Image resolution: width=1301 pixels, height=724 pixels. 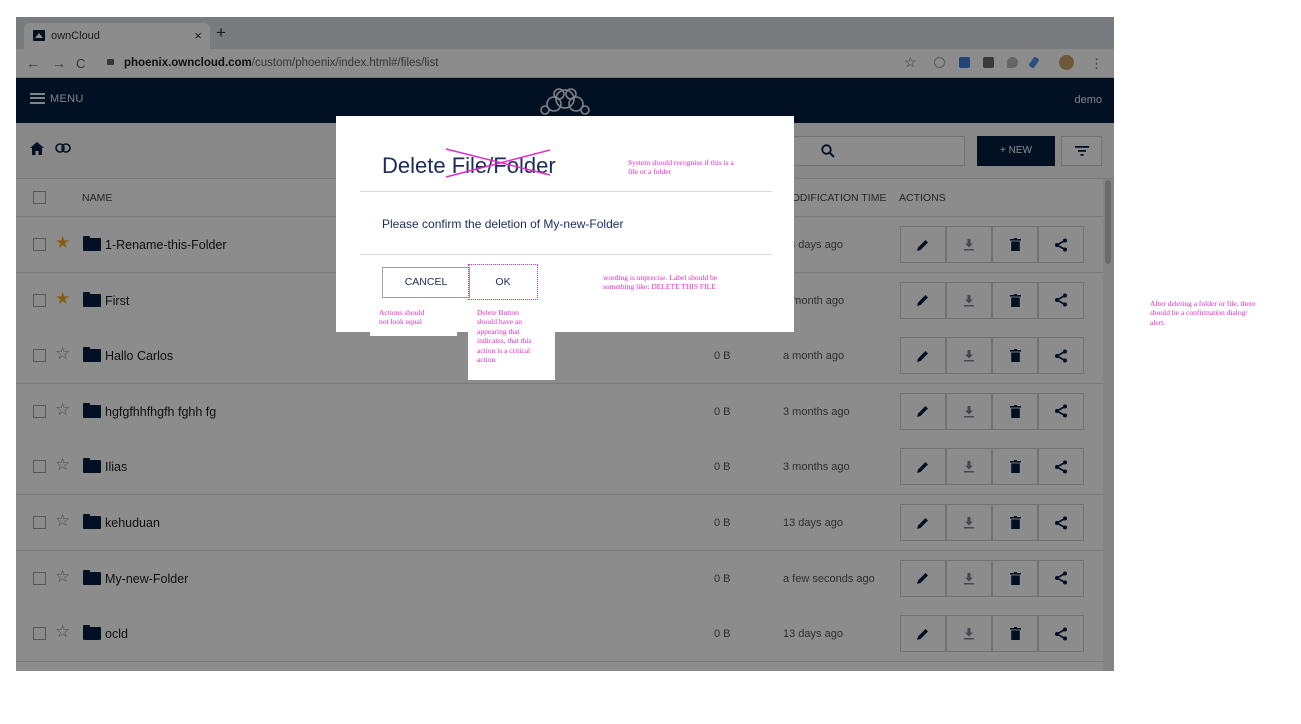 What do you see at coordinates (400, 322) in the screenshot?
I see `annotation-line: not look equal` at bounding box center [400, 322].